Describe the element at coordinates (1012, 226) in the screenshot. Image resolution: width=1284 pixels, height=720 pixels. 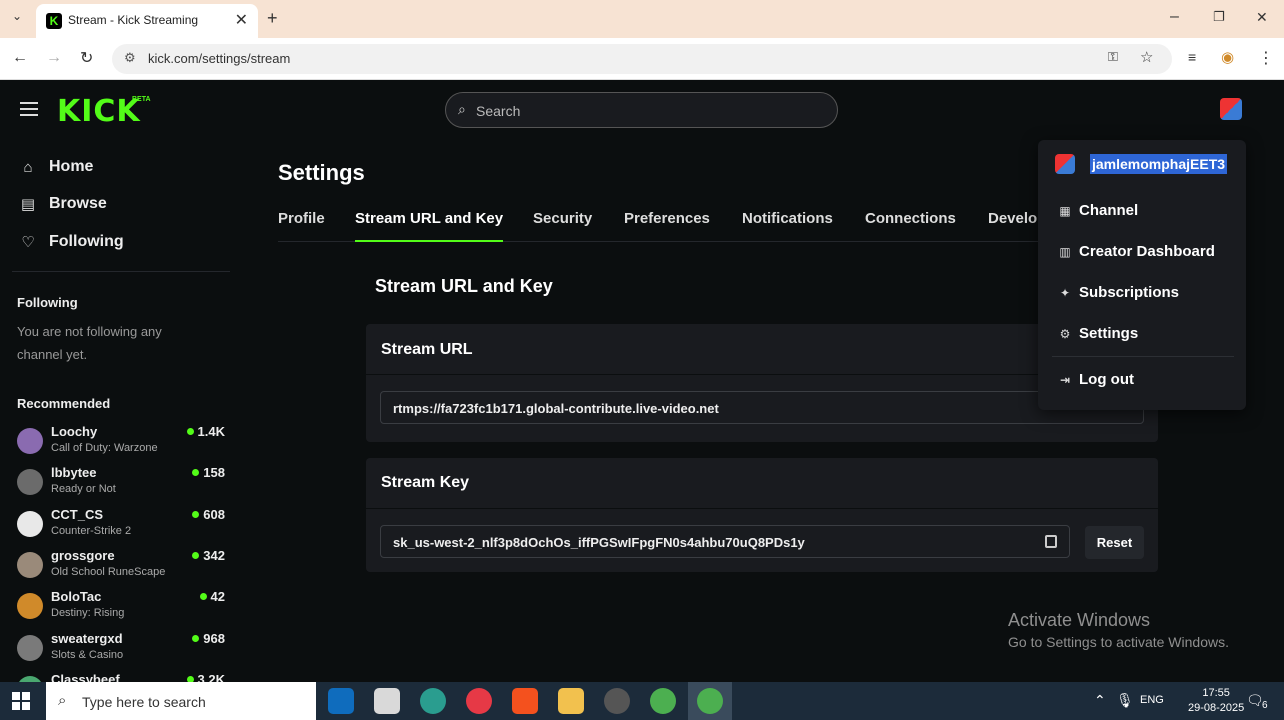
I see `tab-developer: Develo` at that location.